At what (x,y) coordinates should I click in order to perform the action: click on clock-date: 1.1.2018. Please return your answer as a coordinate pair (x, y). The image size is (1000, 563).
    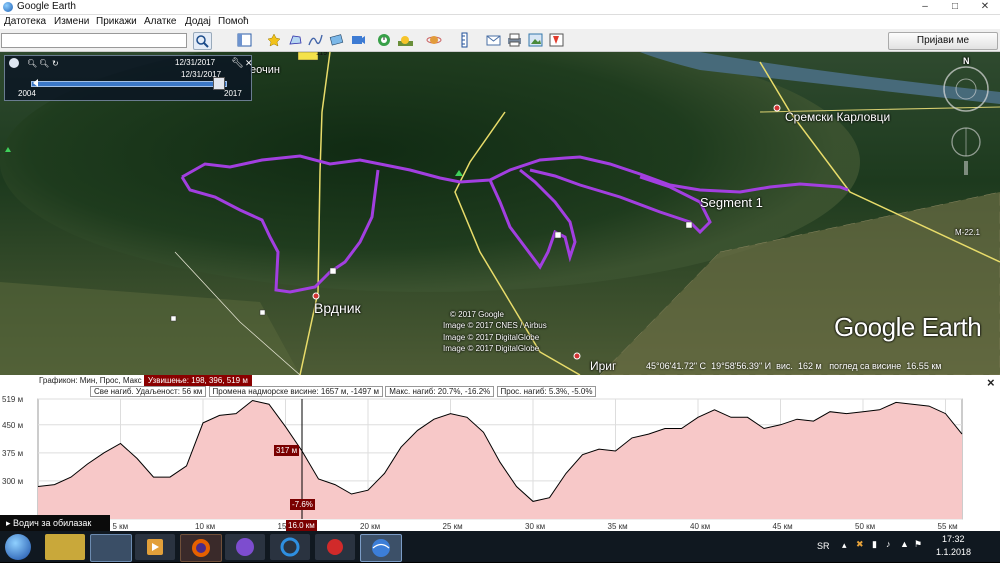
    Looking at the image, I should click on (953, 552).